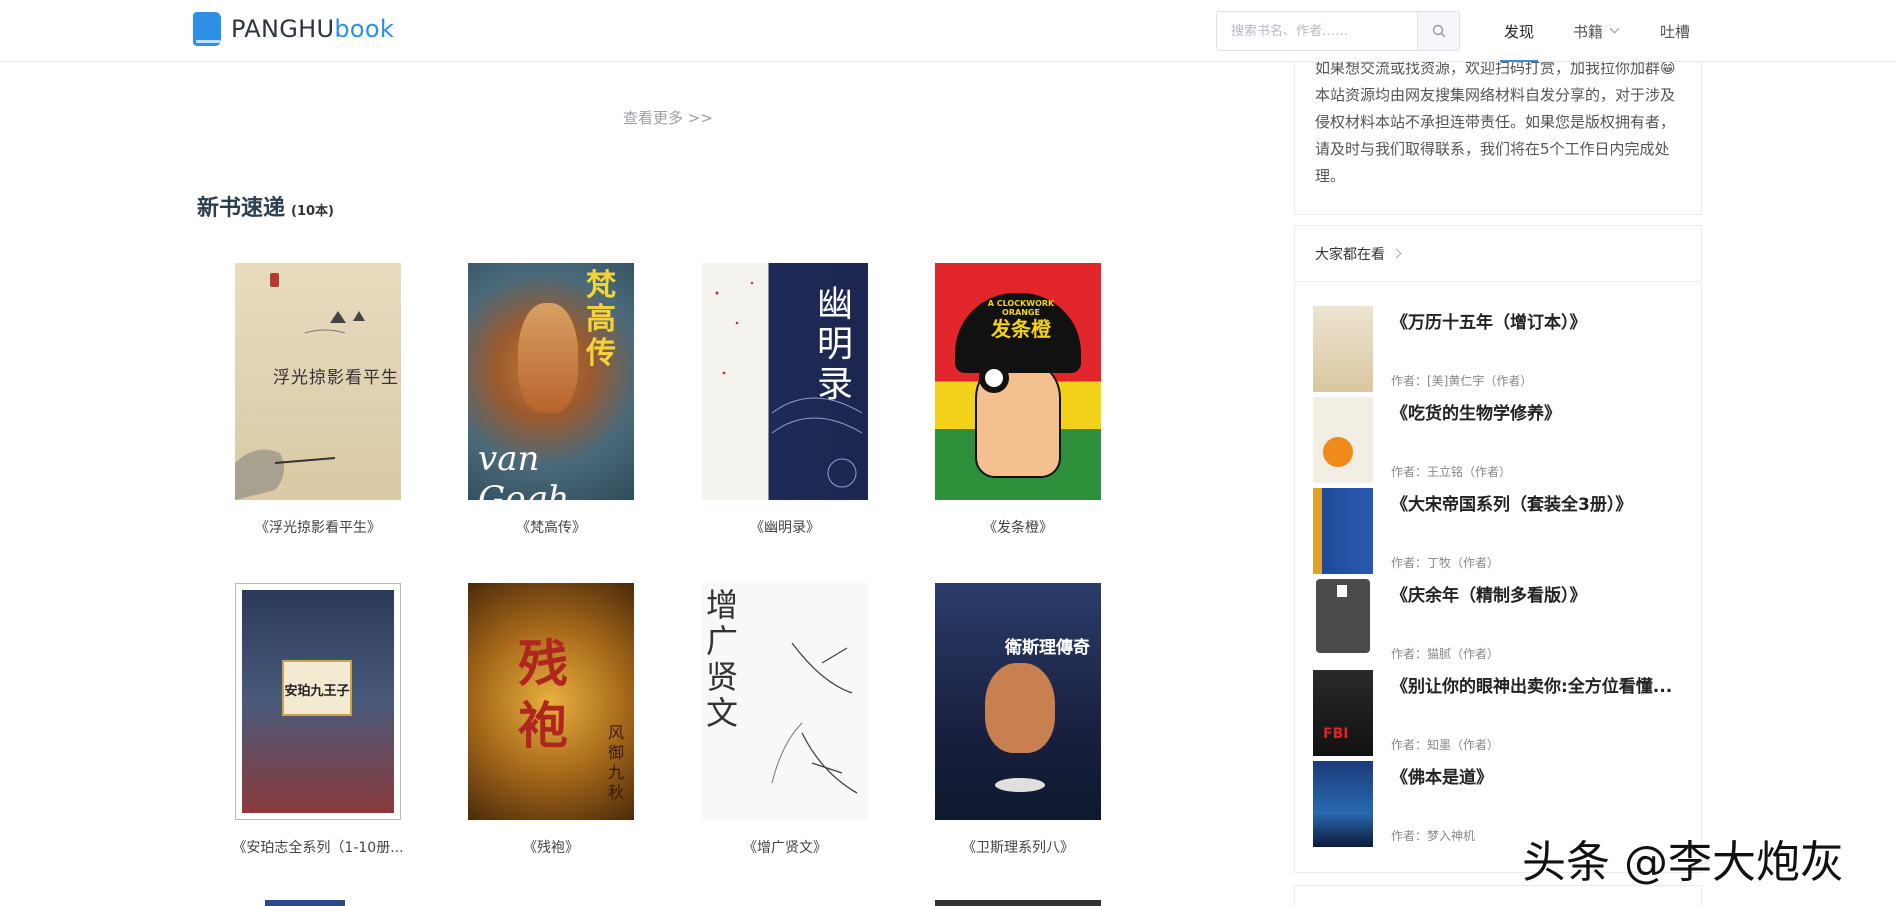  What do you see at coordinates (1498, 441) in the screenshot?
I see `popular-item: 《吃货的生物学修养》 作者：王立铭（作者）` at bounding box center [1498, 441].